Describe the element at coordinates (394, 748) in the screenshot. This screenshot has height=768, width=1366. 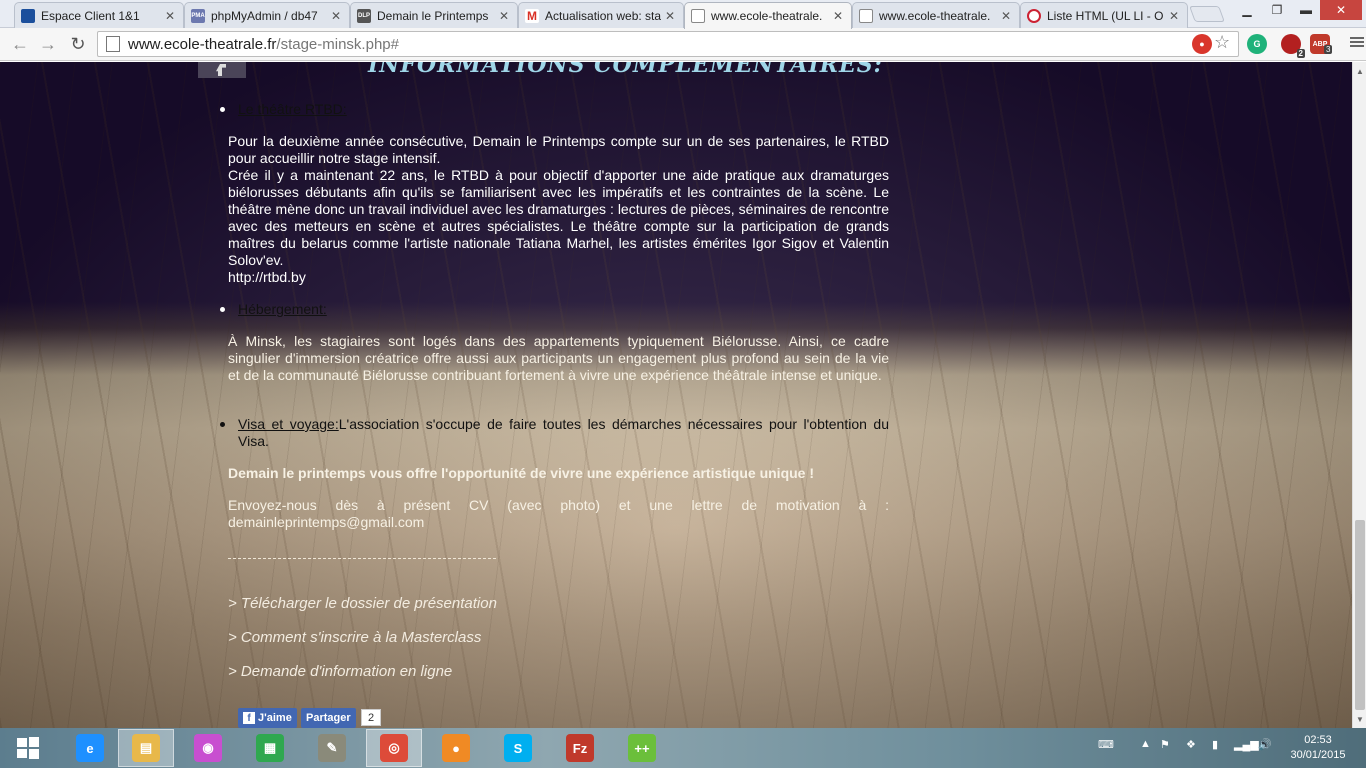
I see `taskbar-chrome-button: ◎` at that location.